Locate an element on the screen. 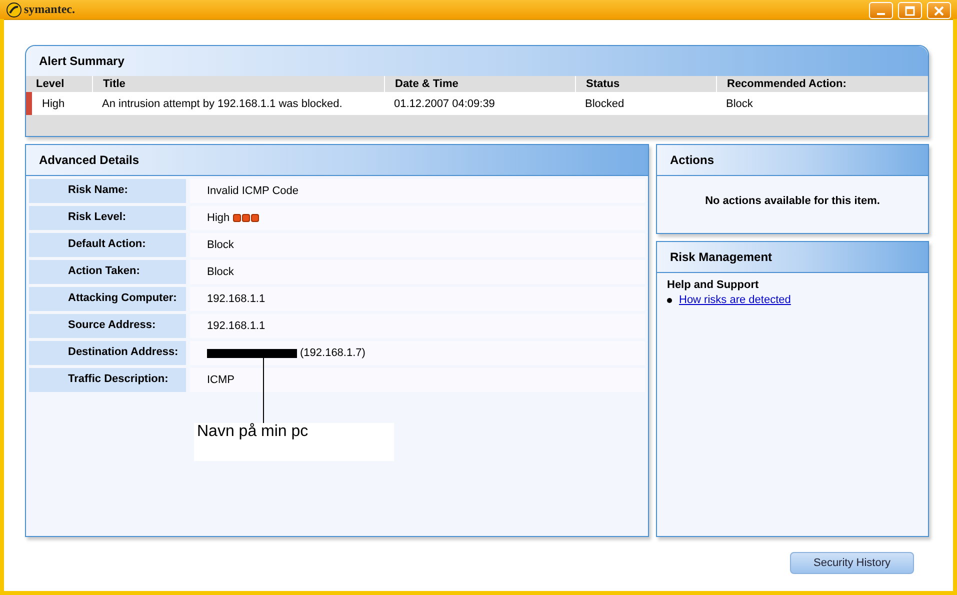 The width and height of the screenshot is (957, 595). minimize-icon is located at coordinates (881, 13).